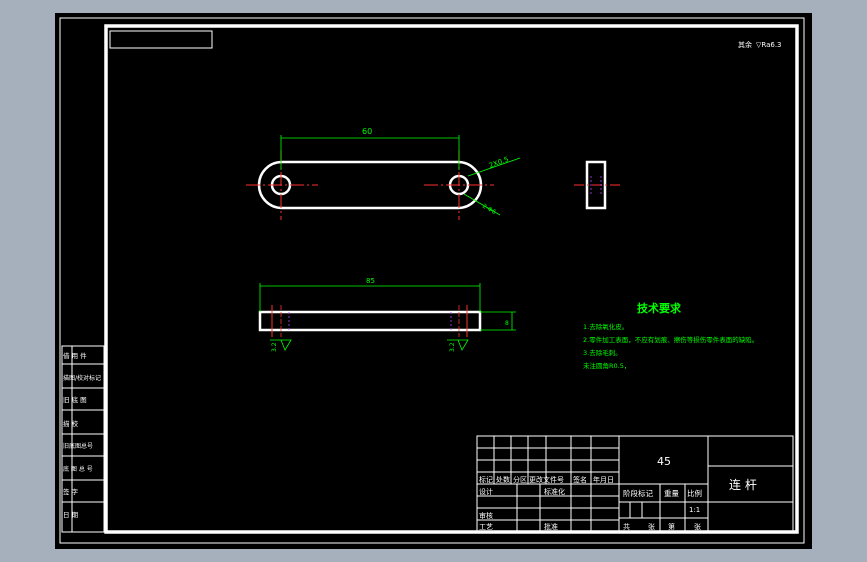 This screenshot has height=562, width=867. What do you see at coordinates (603, 479) in the screenshot?
I see `tb-label-date: 年月日` at bounding box center [603, 479].